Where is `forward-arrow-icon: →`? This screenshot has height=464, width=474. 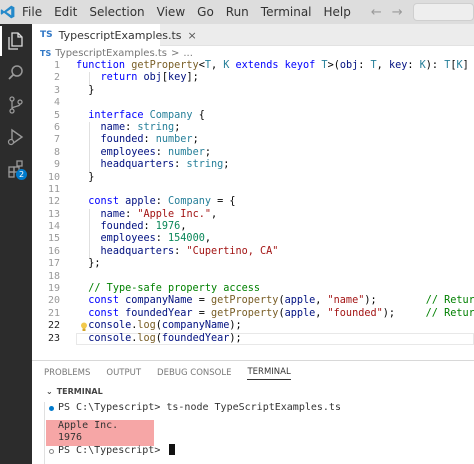
forward-arrow-icon: → is located at coordinates (397, 12).